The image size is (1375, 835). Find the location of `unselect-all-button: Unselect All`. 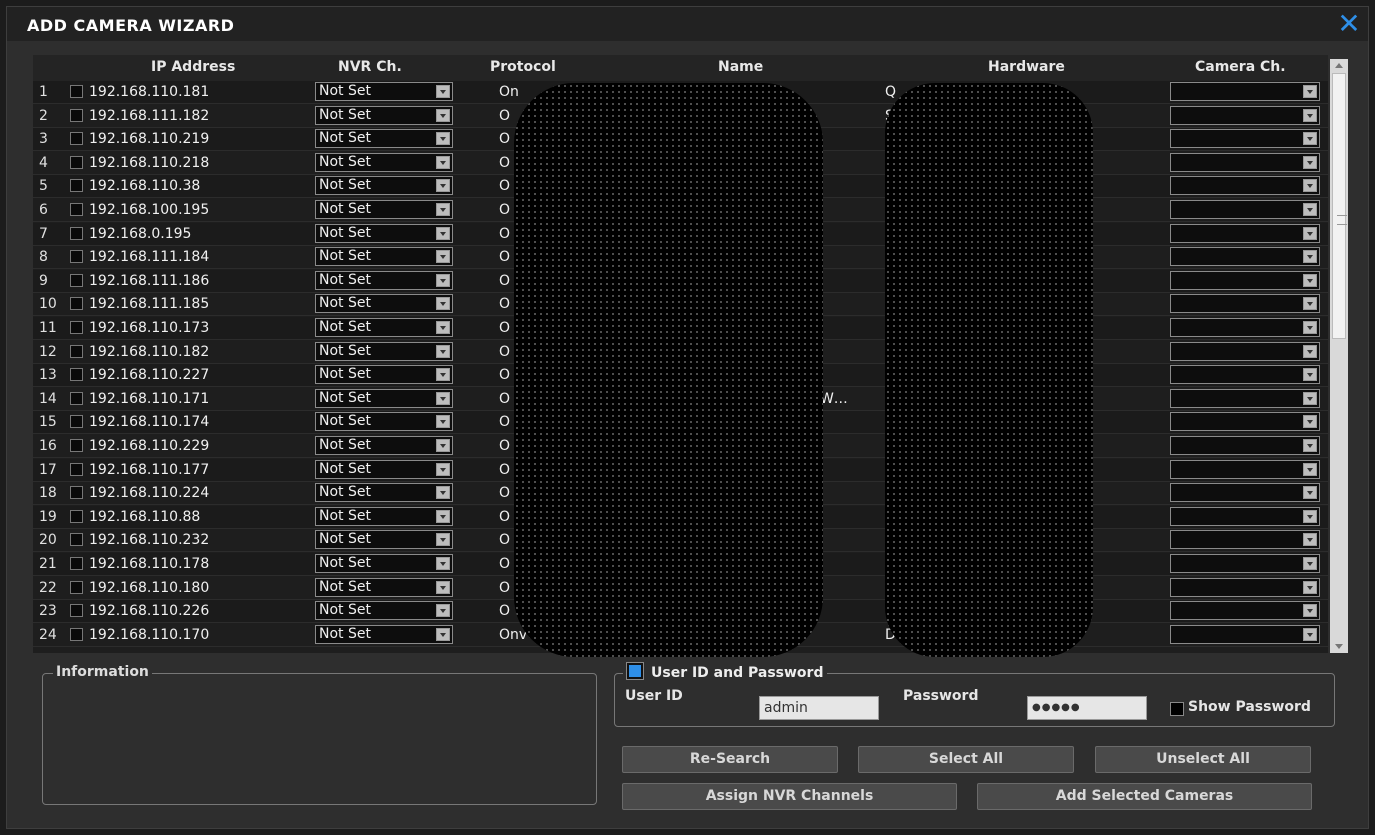

unselect-all-button: Unselect All is located at coordinates (1203, 759).